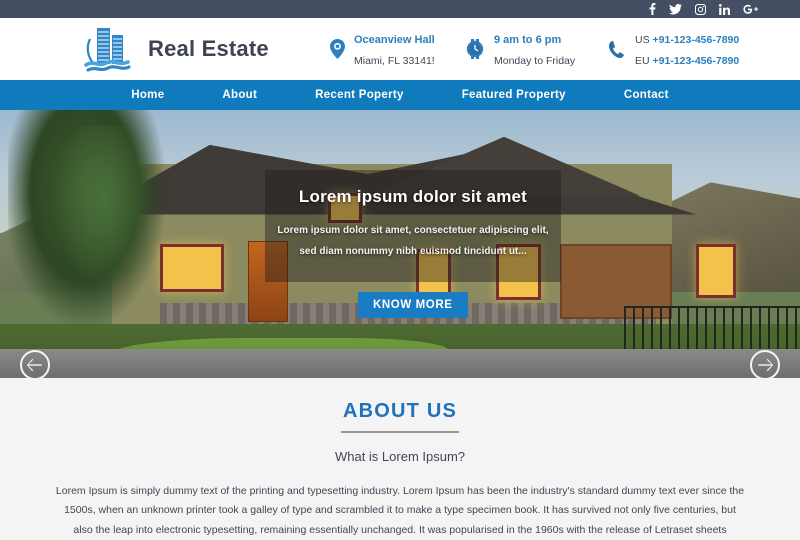 The width and height of the screenshot is (800, 540). What do you see at coordinates (394, 39) in the screenshot?
I see `location-line1: Oceanview Hall` at bounding box center [394, 39].